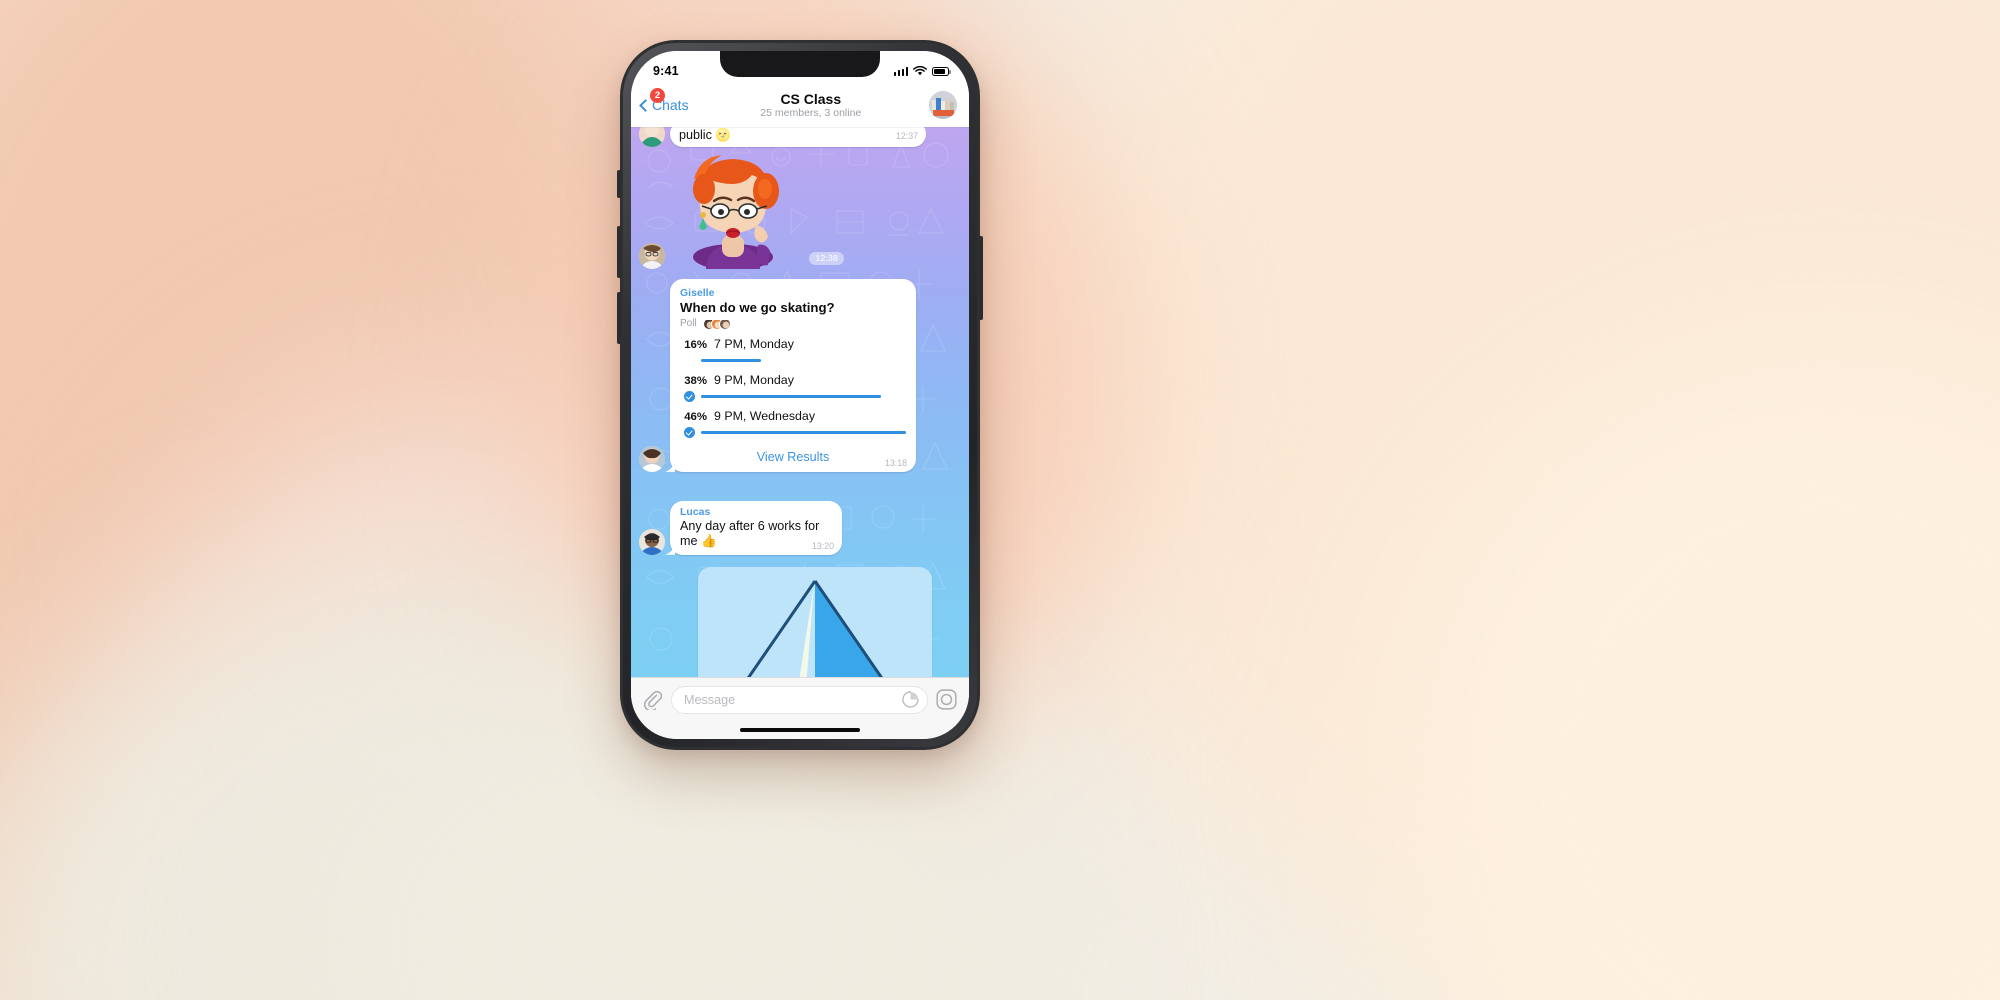 The height and width of the screenshot is (1000, 2000). I want to click on chat-nav-bar: Chats 2 CS Class 25 members, 3 online, so click(800, 106).